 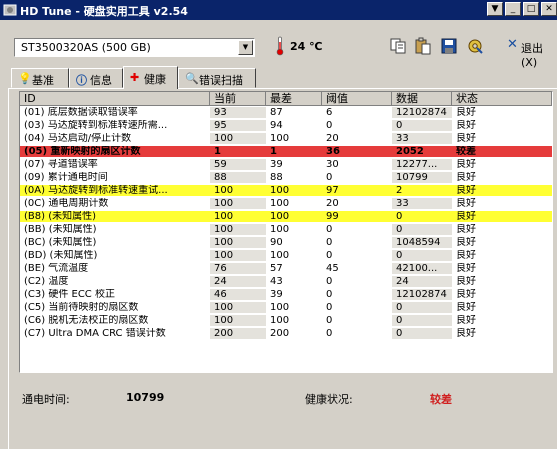 What do you see at coordinates (135, 77) in the screenshot?
I see `red-cross-icon: ✚` at bounding box center [135, 77].